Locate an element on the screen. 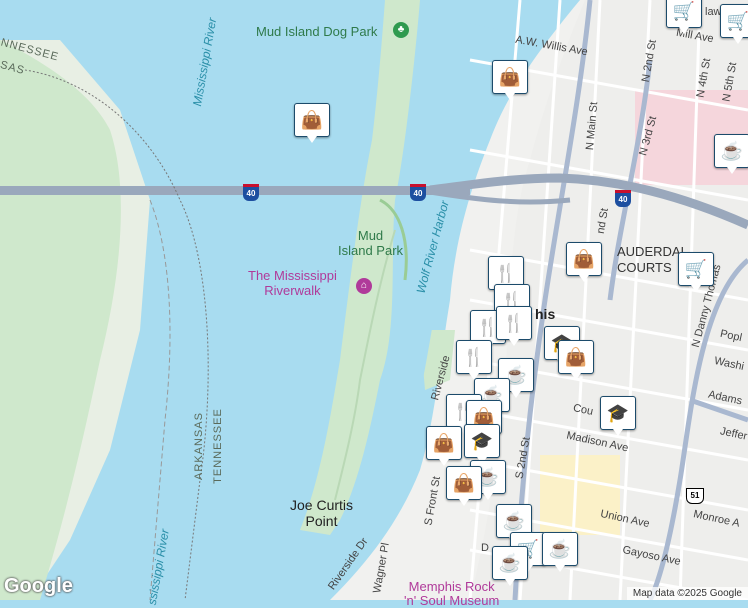  tennessee-label: TENNESSEE is located at coordinates (217, 446).